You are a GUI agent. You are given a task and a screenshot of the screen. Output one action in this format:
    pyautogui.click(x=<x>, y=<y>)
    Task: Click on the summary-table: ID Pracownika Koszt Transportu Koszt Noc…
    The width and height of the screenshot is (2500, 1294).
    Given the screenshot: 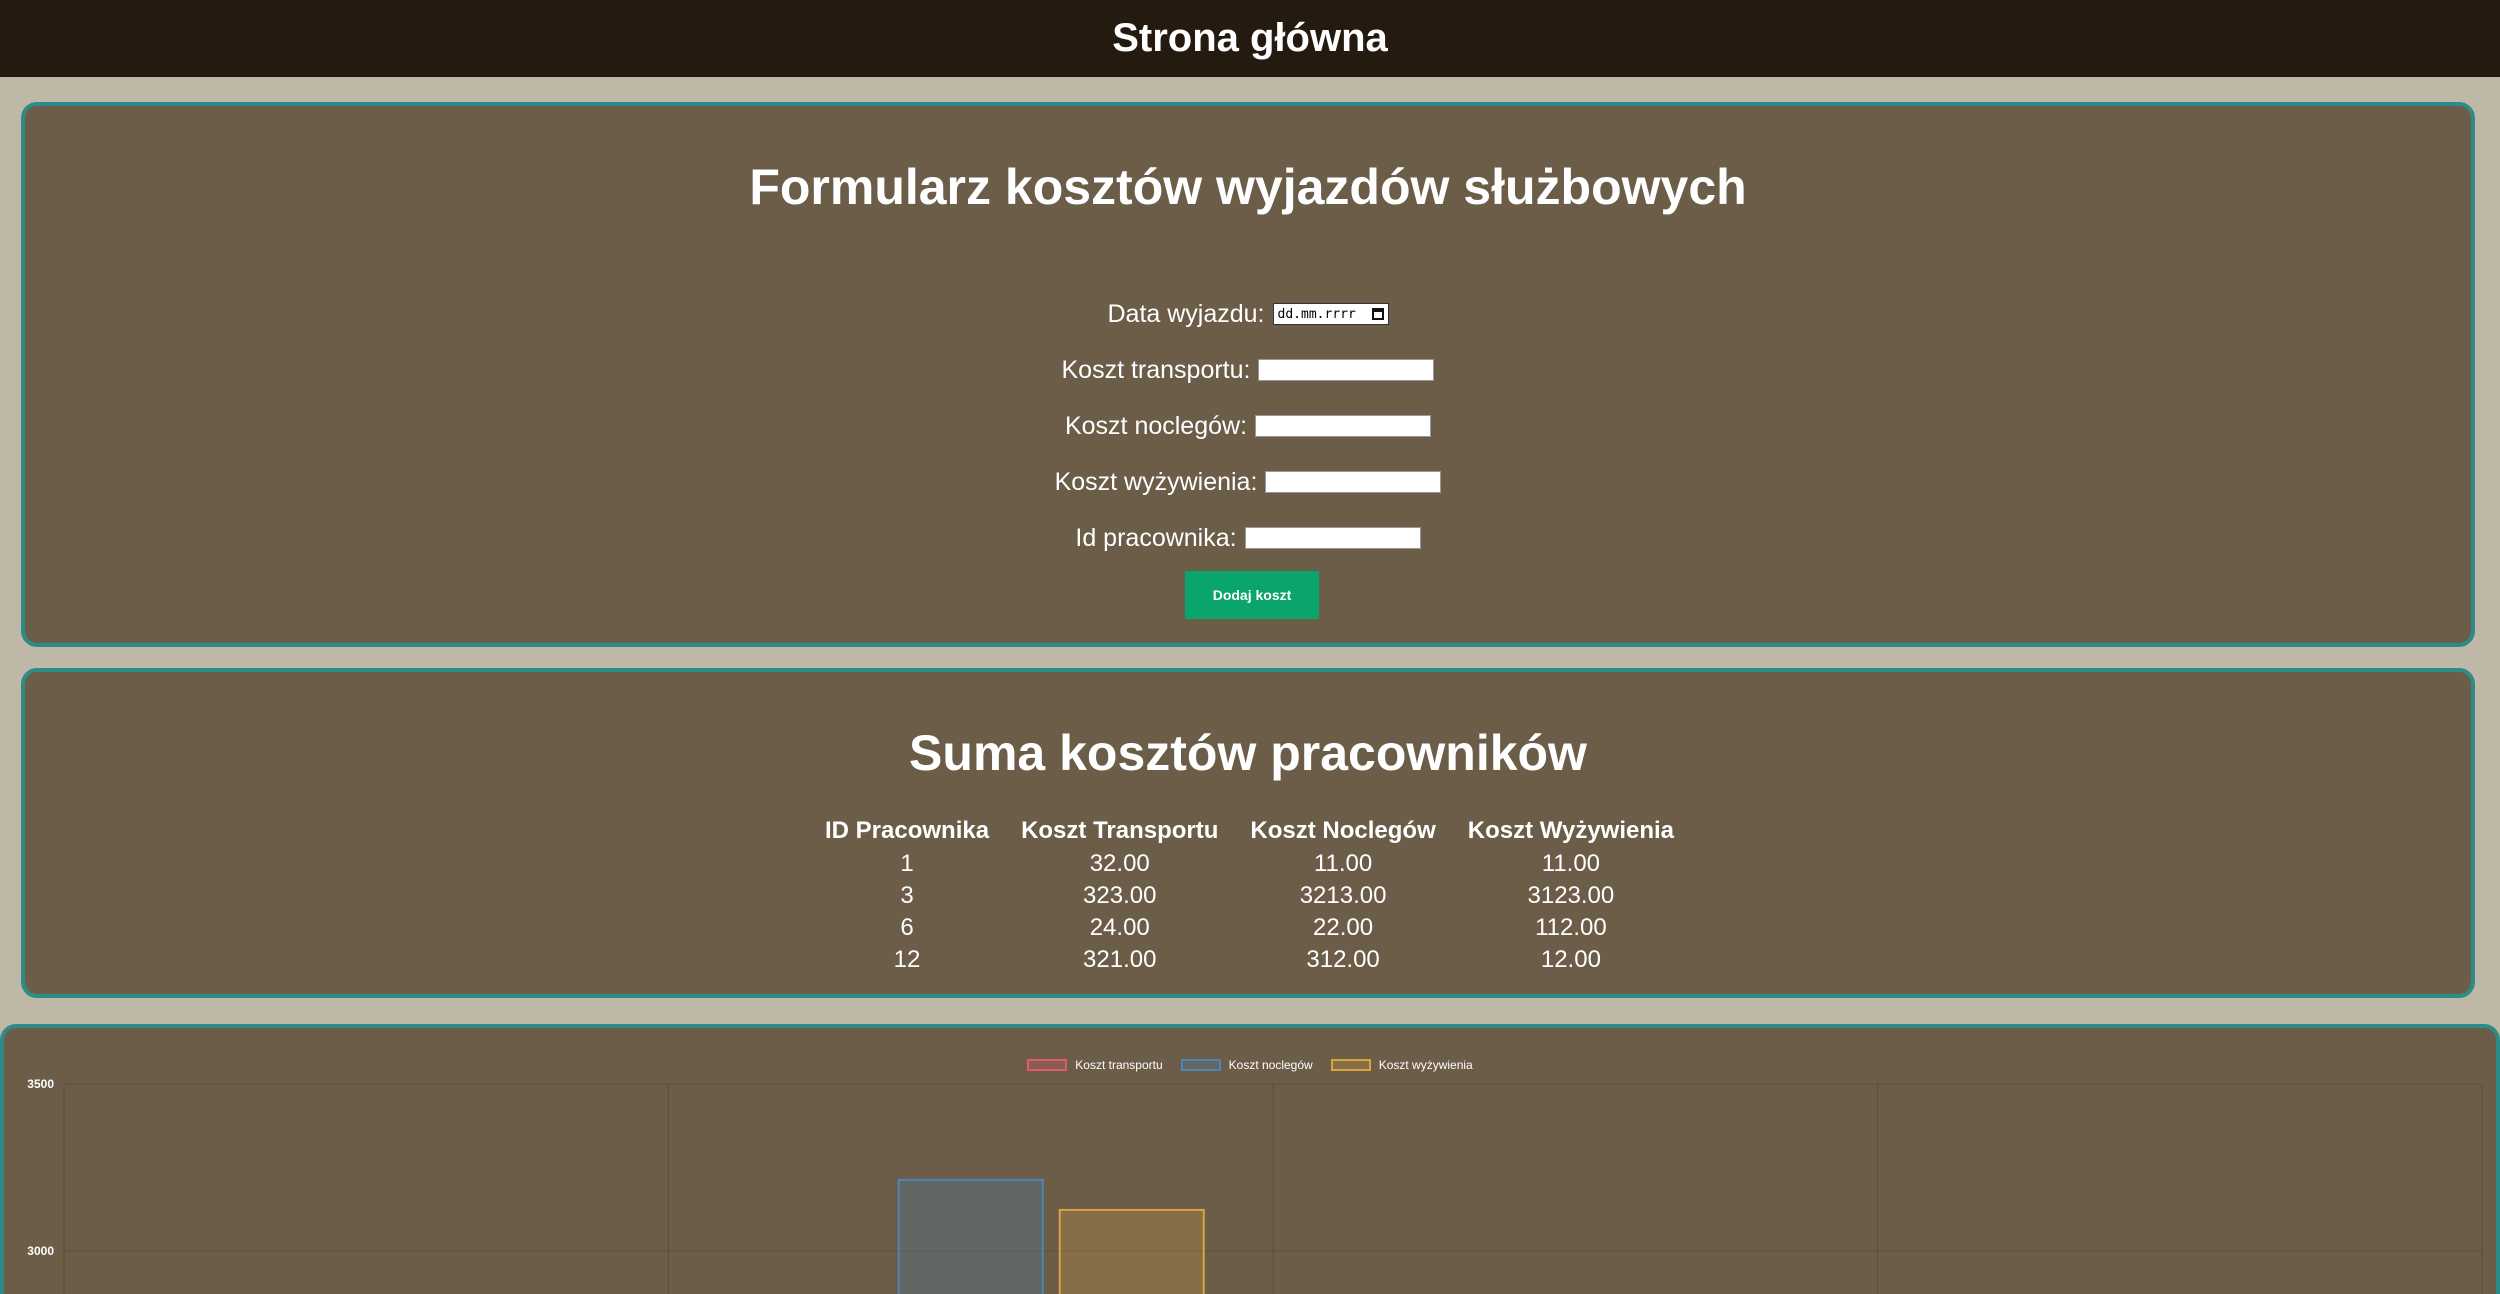 What is the action you would take?
    pyautogui.click(x=1249, y=895)
    